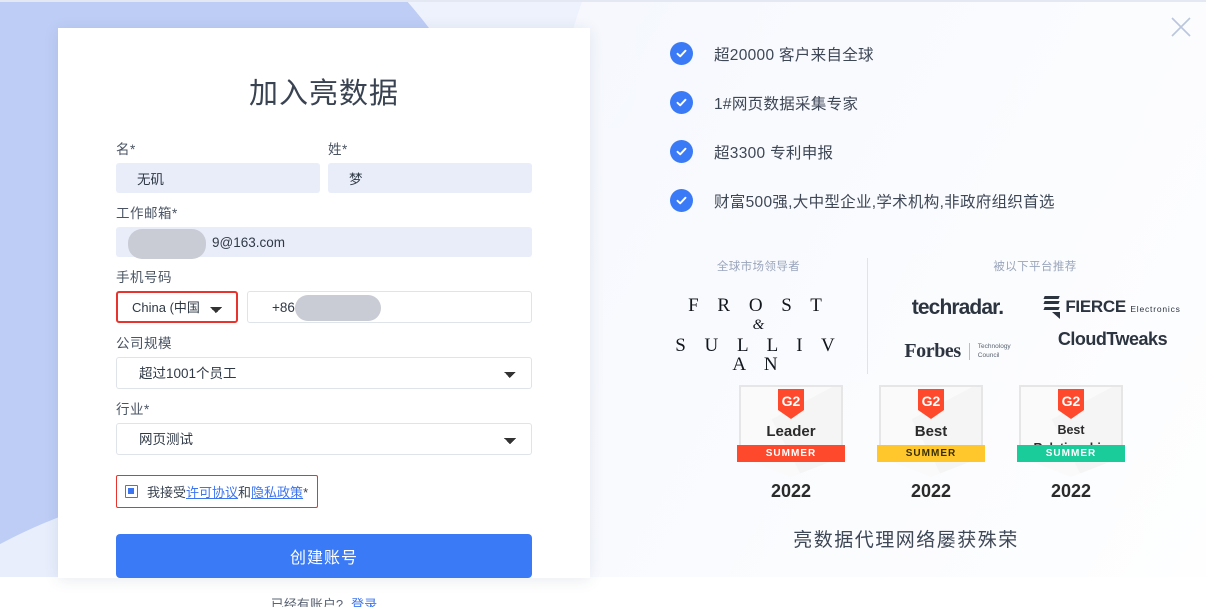  Describe the element at coordinates (307, 602) in the screenshot. I see `login-prompt-text: 已经有账户?` at that location.